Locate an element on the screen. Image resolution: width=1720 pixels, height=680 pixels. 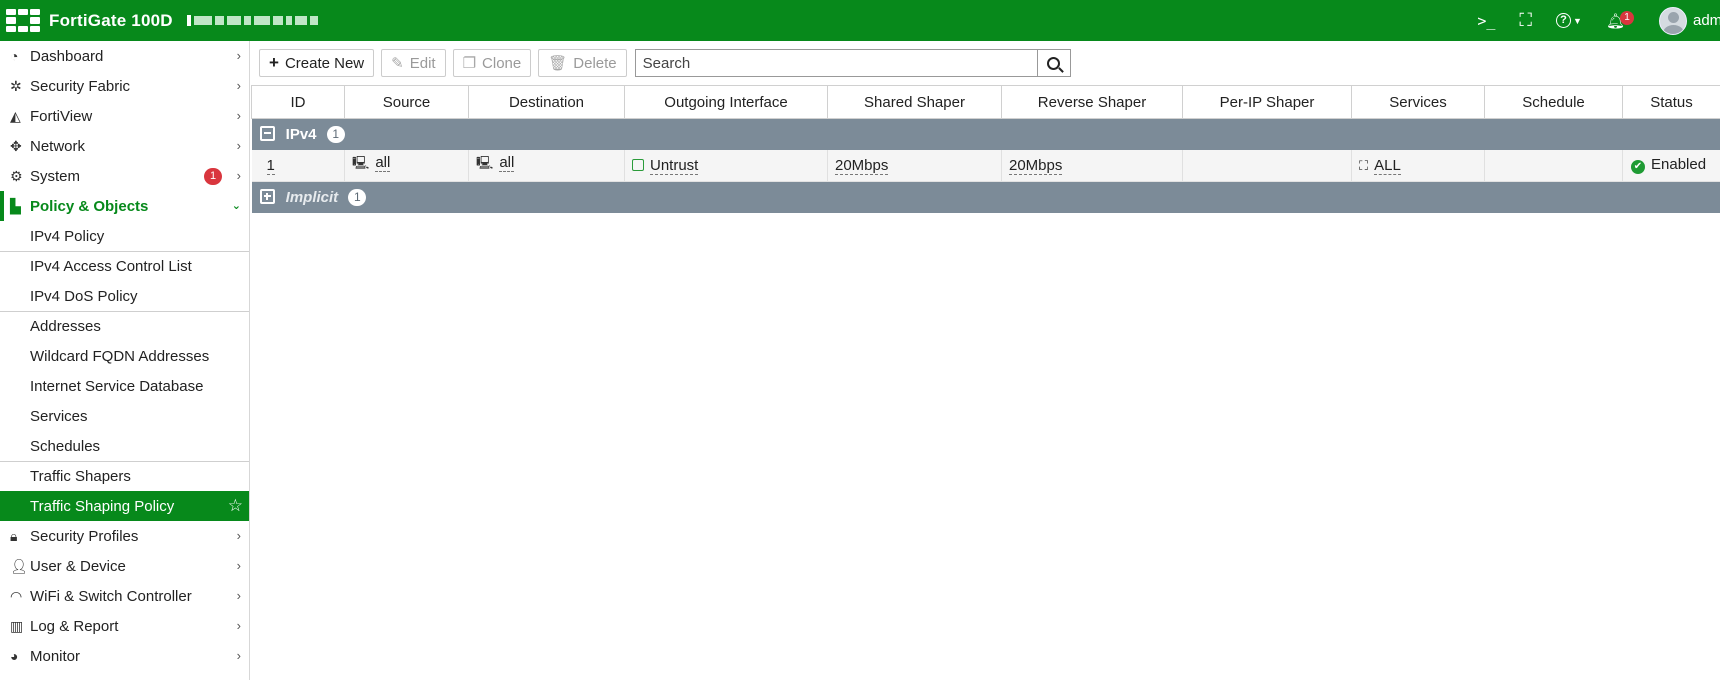
group-row-implicit: Implicit 1 is located at coordinates (985, 197).